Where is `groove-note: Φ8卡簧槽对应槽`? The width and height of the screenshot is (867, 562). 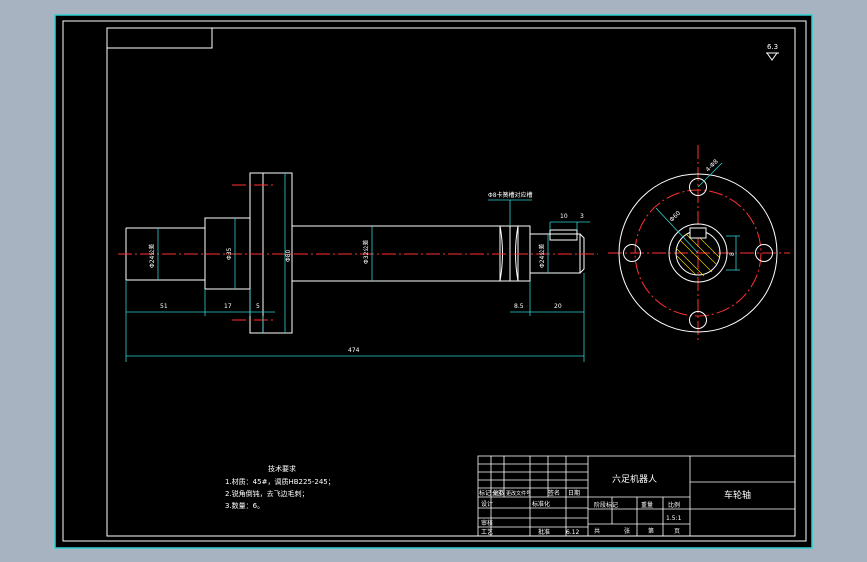 groove-note: Φ8卡簧槽对应槽 is located at coordinates (510, 195).